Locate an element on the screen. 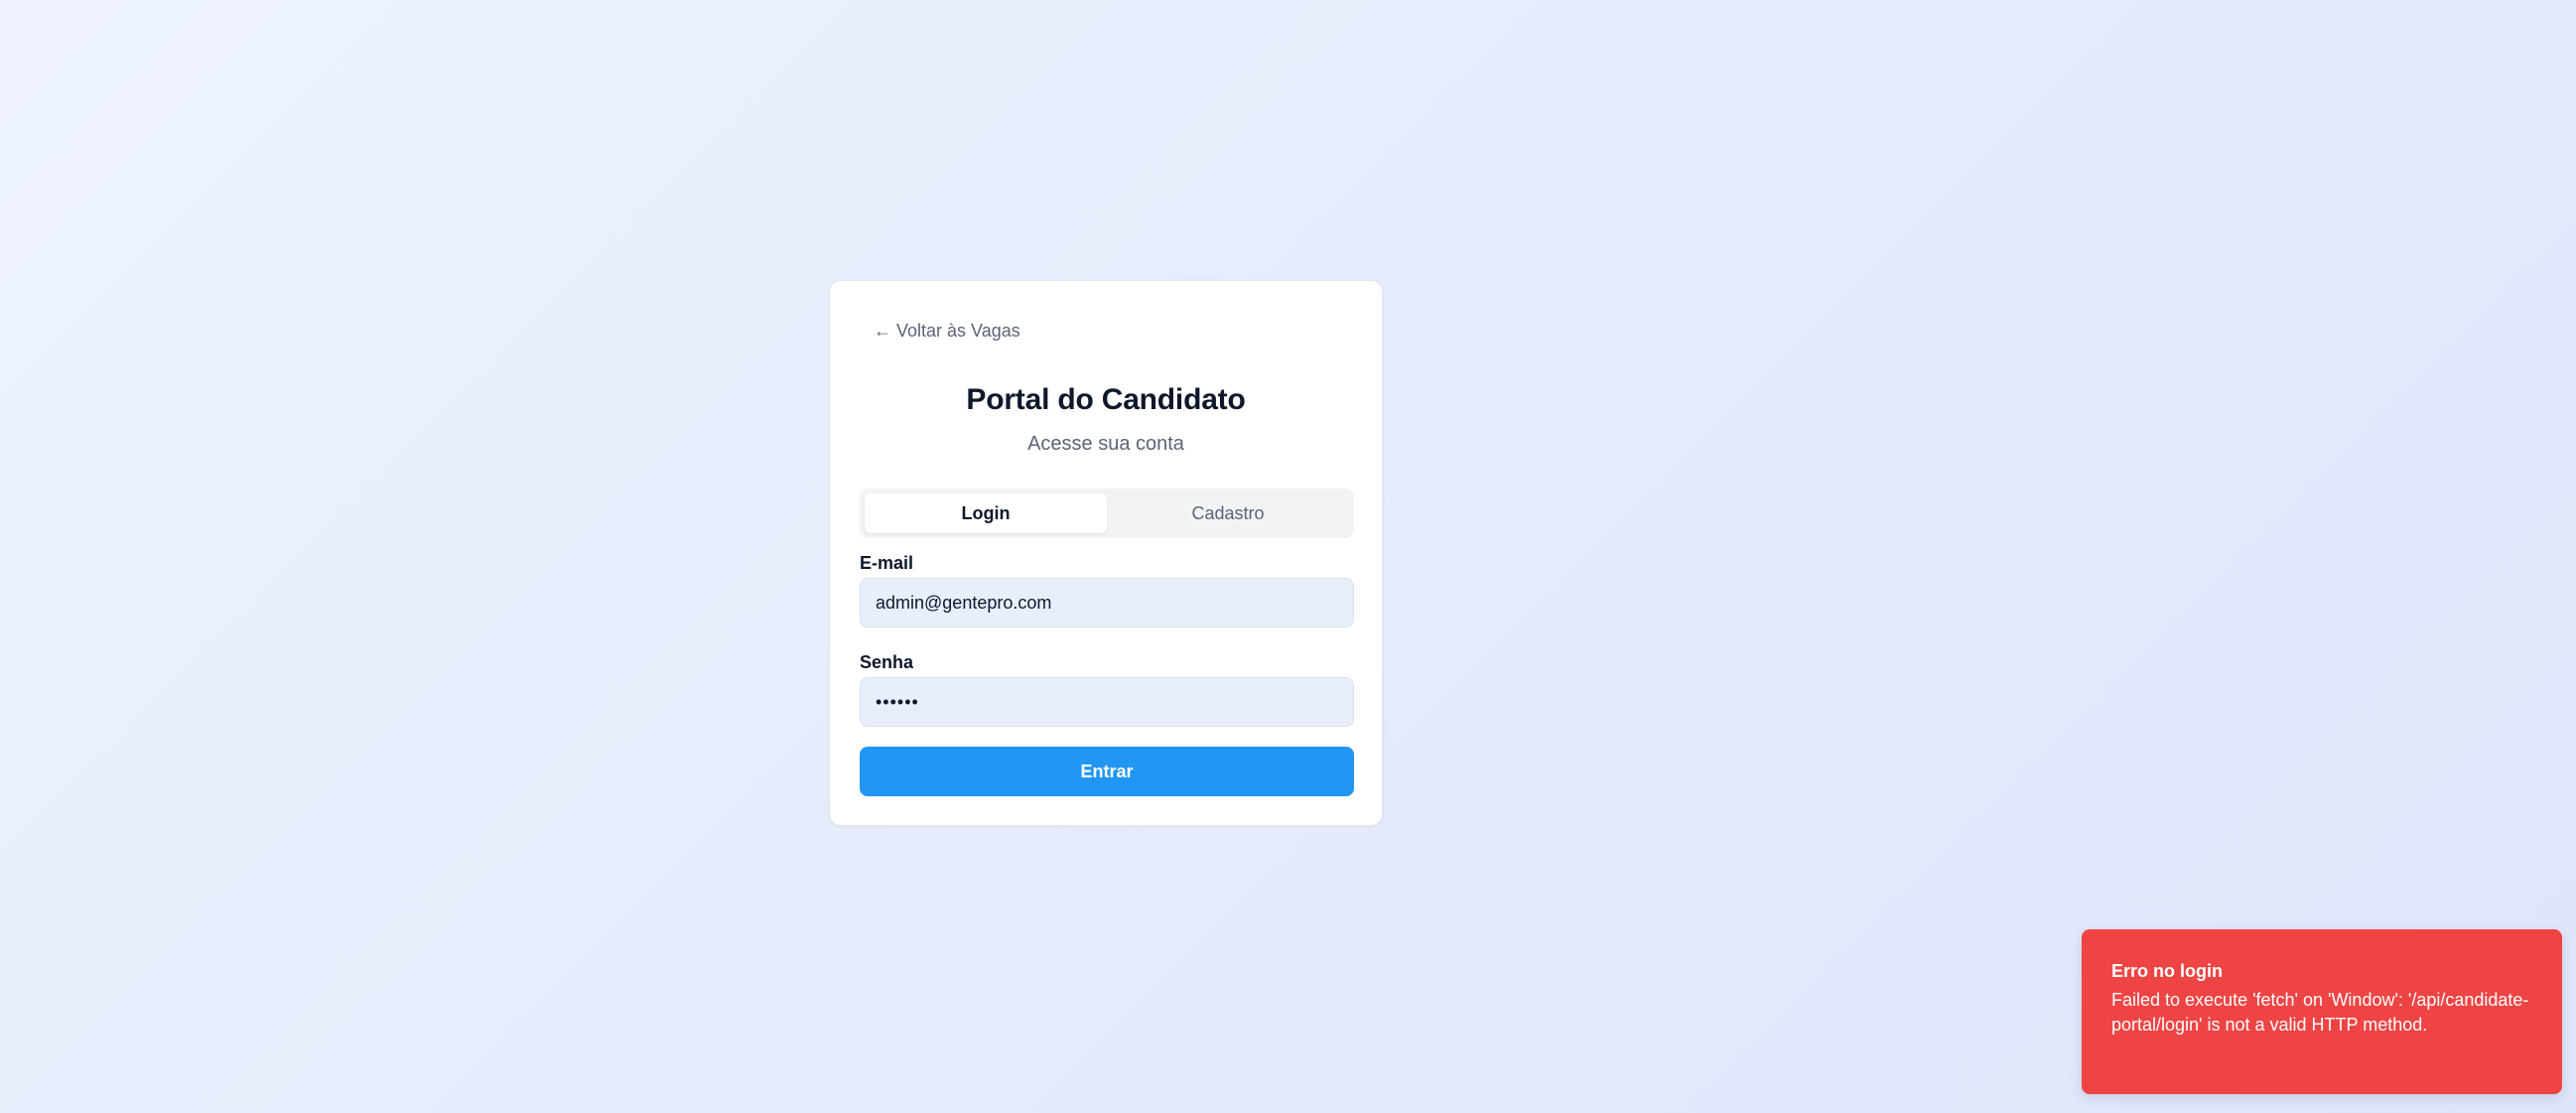 The image size is (2576, 1113). back-to-jobs-link: ← Voltar às Vagas is located at coordinates (947, 331).